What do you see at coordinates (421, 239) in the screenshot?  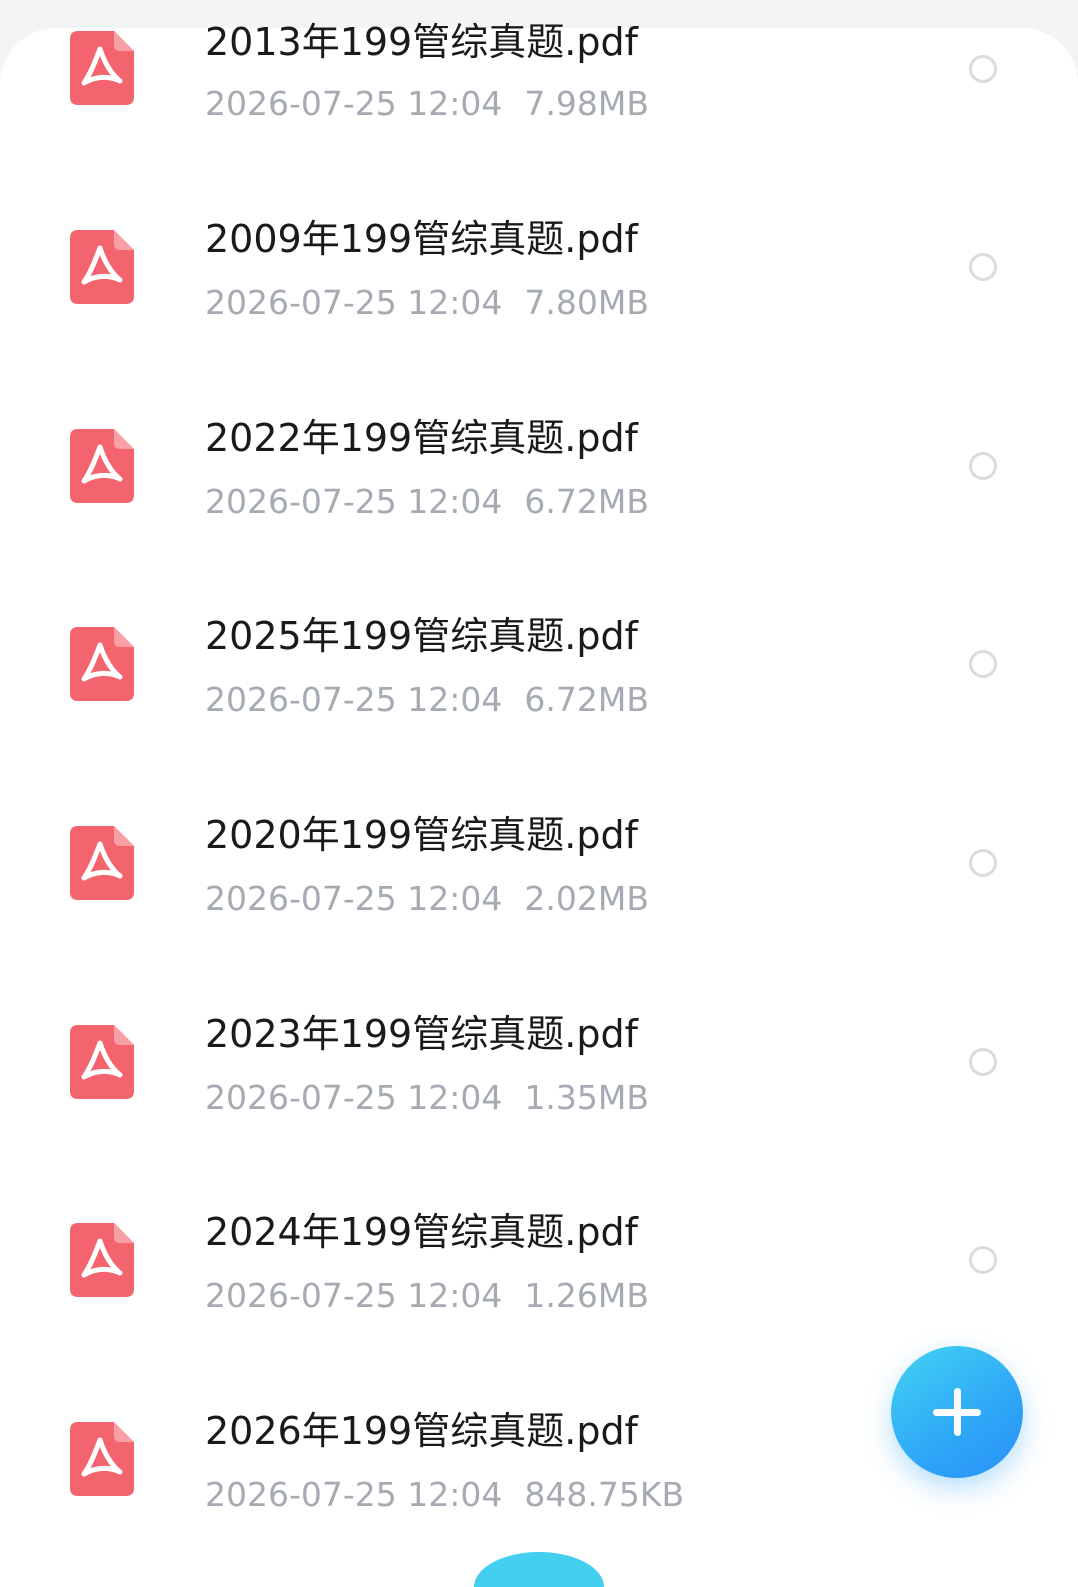 I see `file-name: 2009年199管综真题.pdf` at bounding box center [421, 239].